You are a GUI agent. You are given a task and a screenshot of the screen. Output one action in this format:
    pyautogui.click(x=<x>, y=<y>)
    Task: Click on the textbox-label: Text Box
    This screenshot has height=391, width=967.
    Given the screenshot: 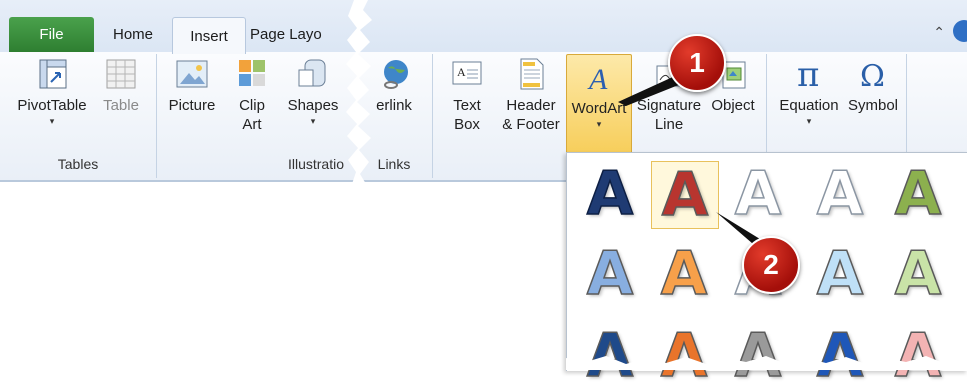 What is the action you would take?
    pyautogui.click(x=467, y=115)
    